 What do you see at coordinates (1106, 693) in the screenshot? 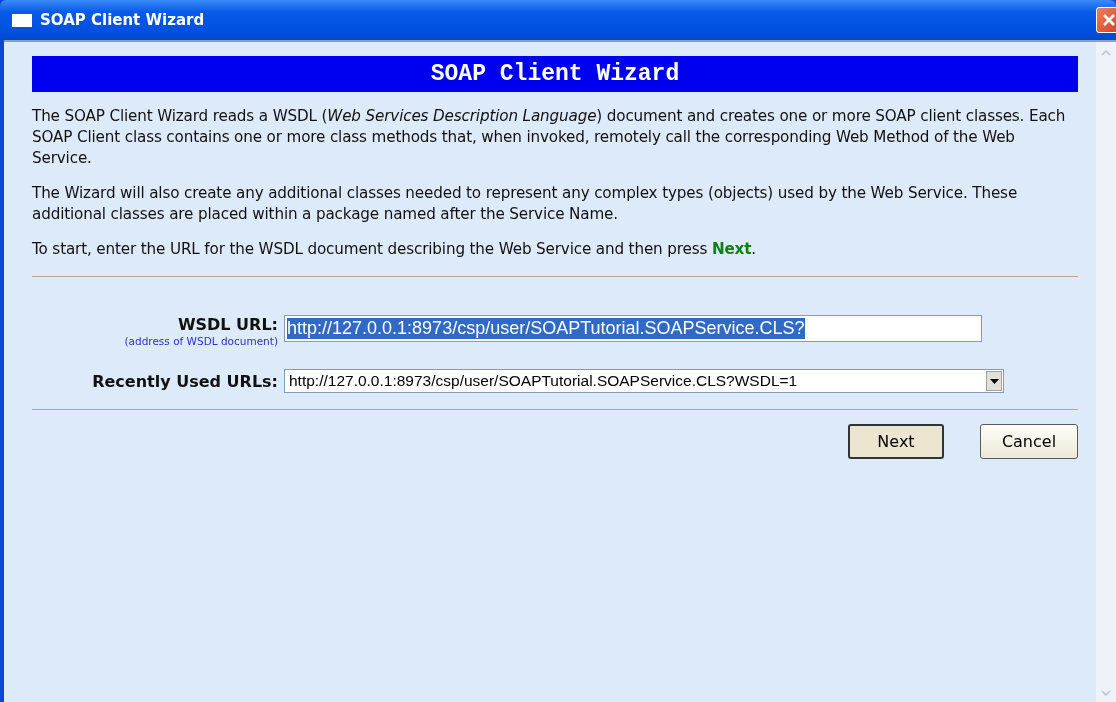
I see `scroll-down-icon` at bounding box center [1106, 693].